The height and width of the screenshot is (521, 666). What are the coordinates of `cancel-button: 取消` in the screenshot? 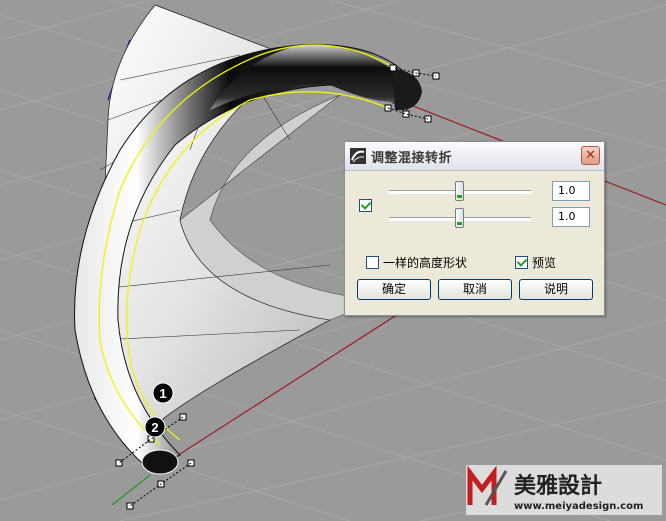 It's located at (475, 289).